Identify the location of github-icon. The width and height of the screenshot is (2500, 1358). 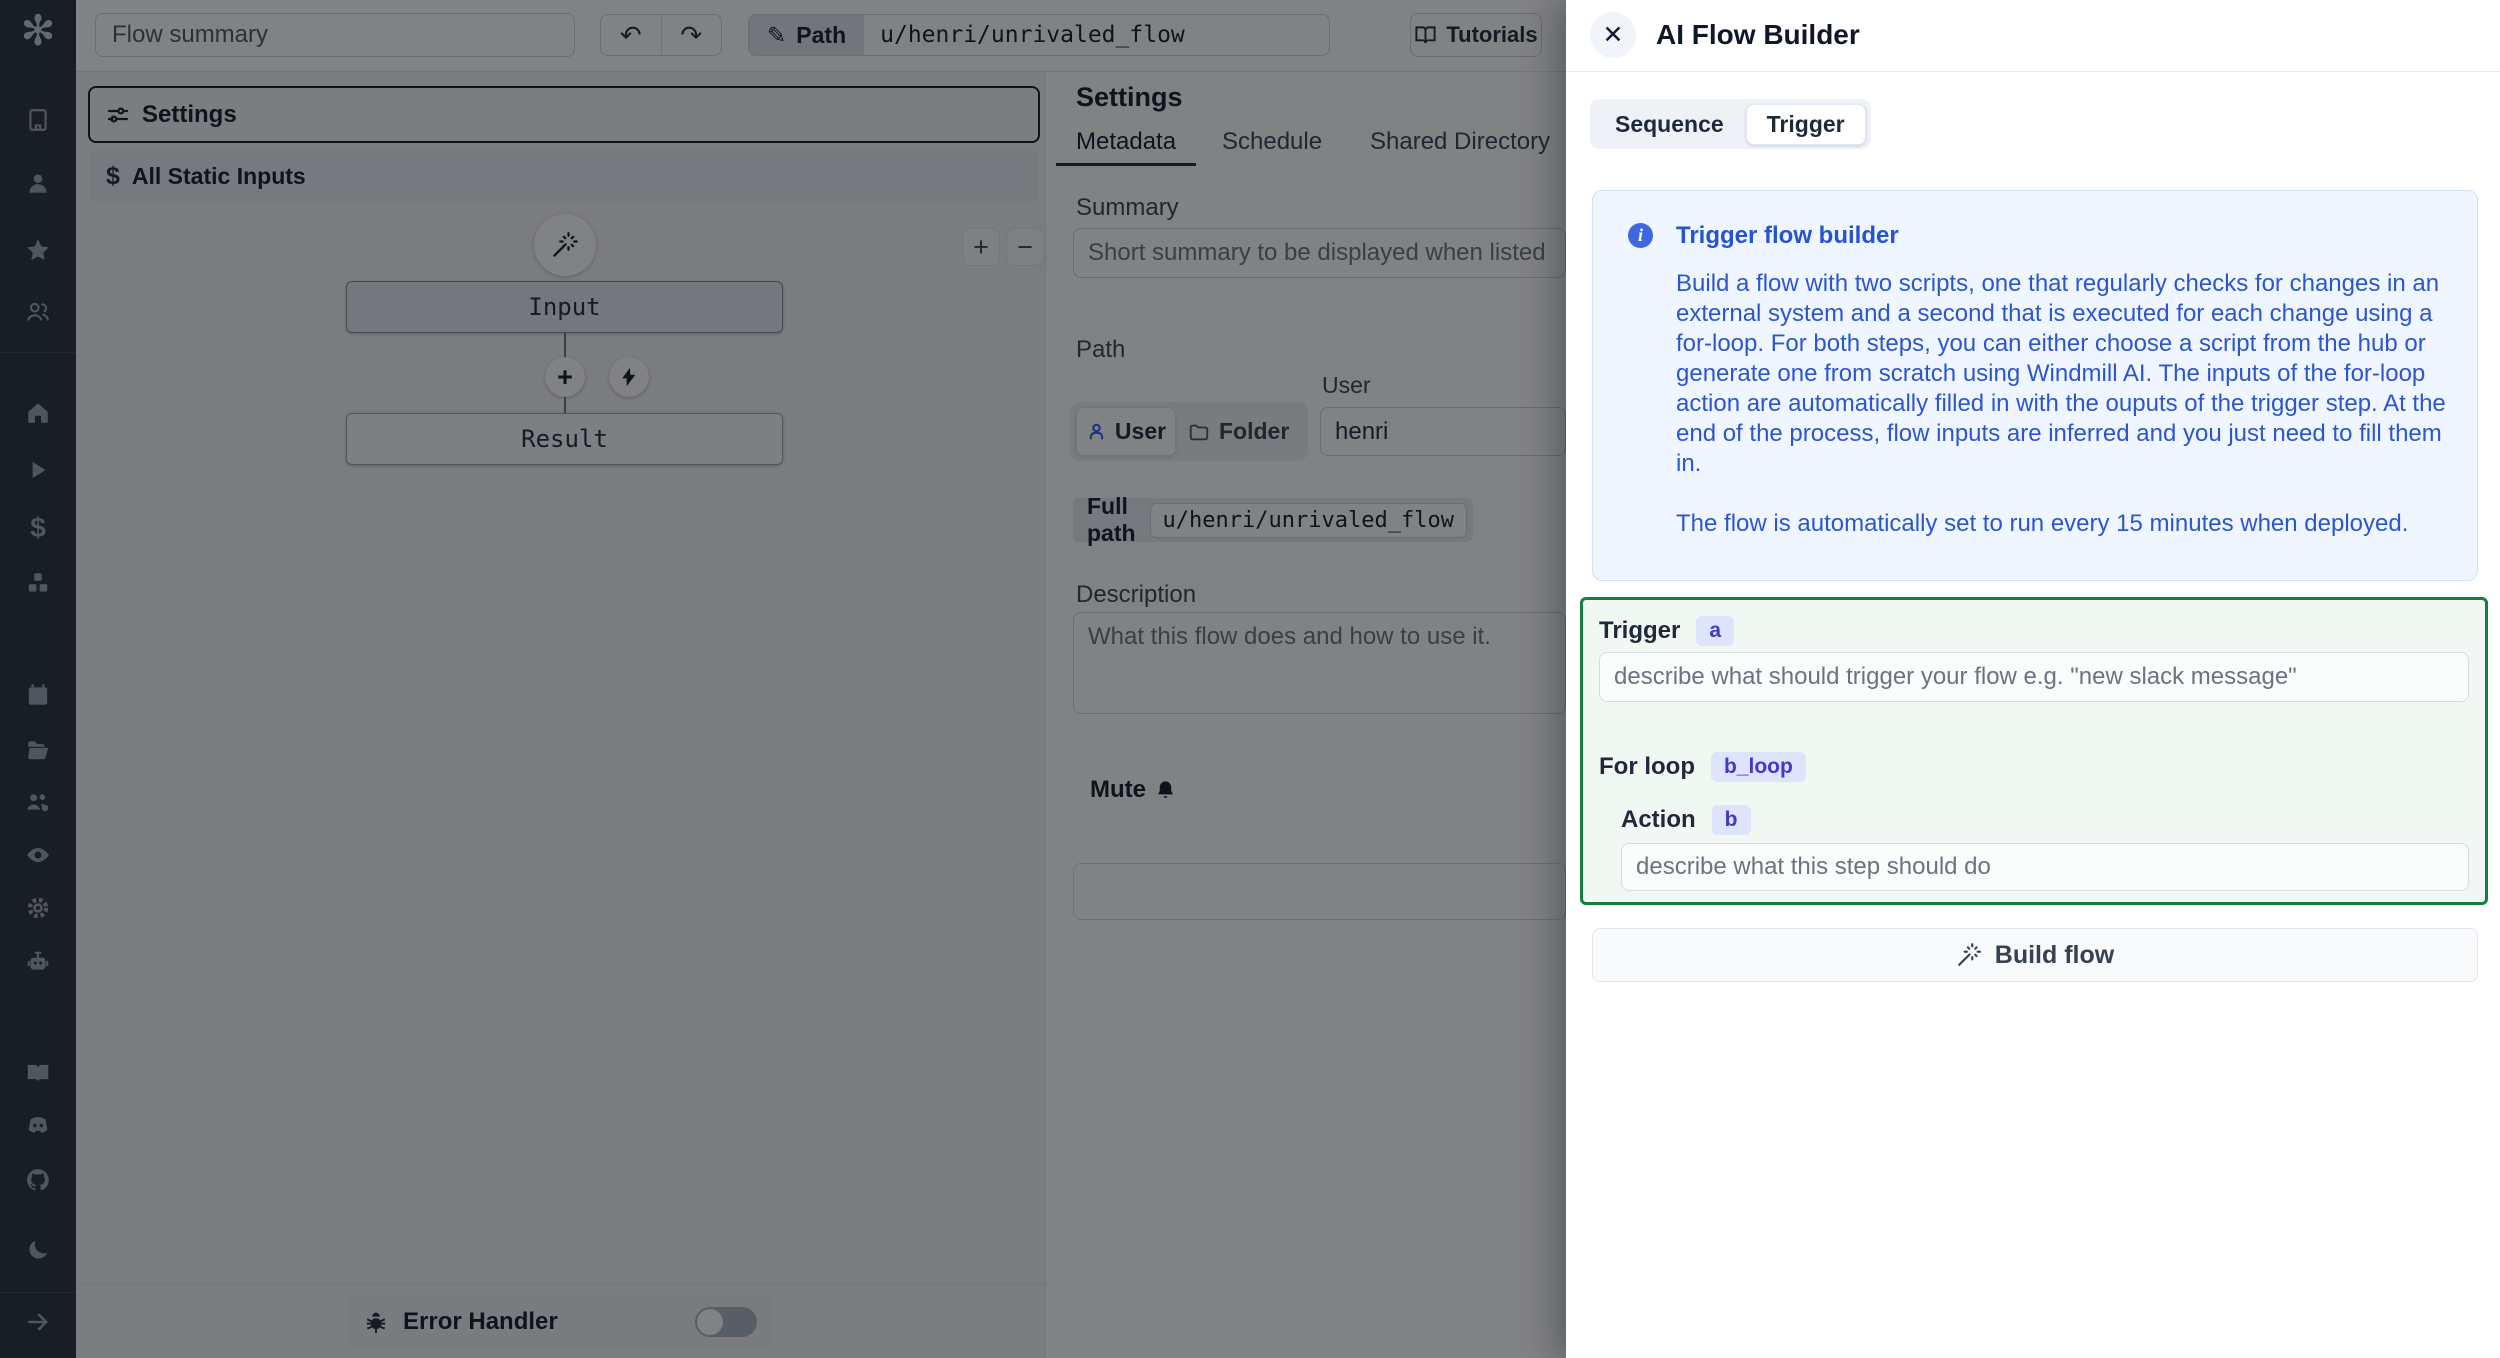
(38, 1180).